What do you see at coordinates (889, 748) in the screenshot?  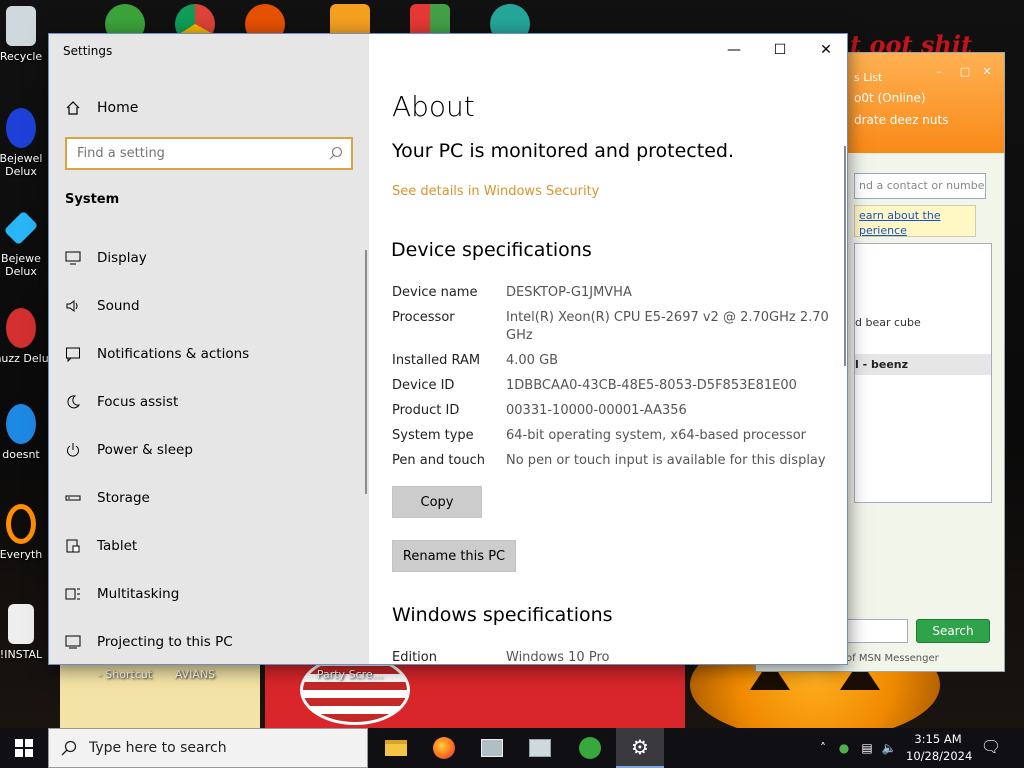 I see `volume-icon: 🔈` at bounding box center [889, 748].